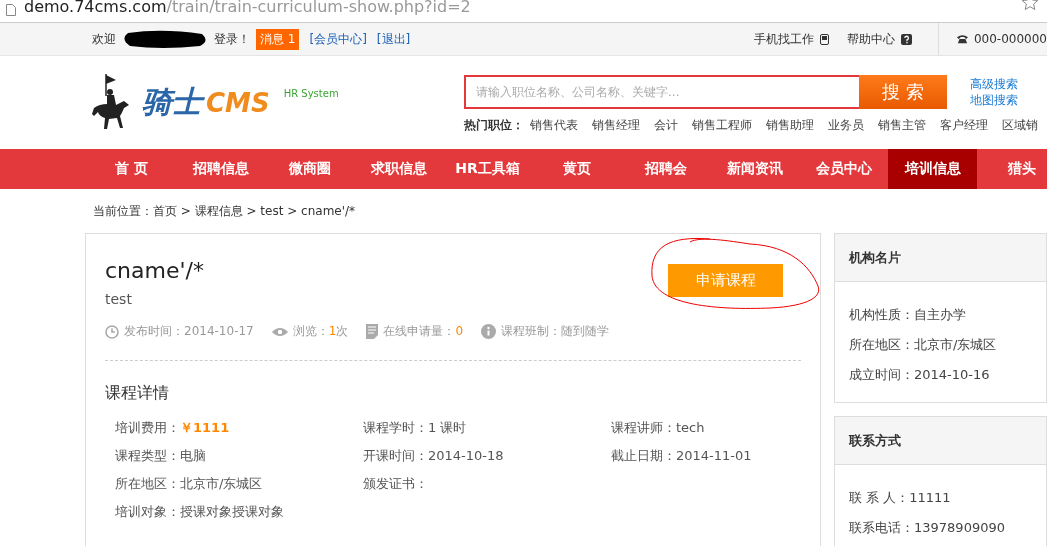  I want to click on clock-icon, so click(112, 331).